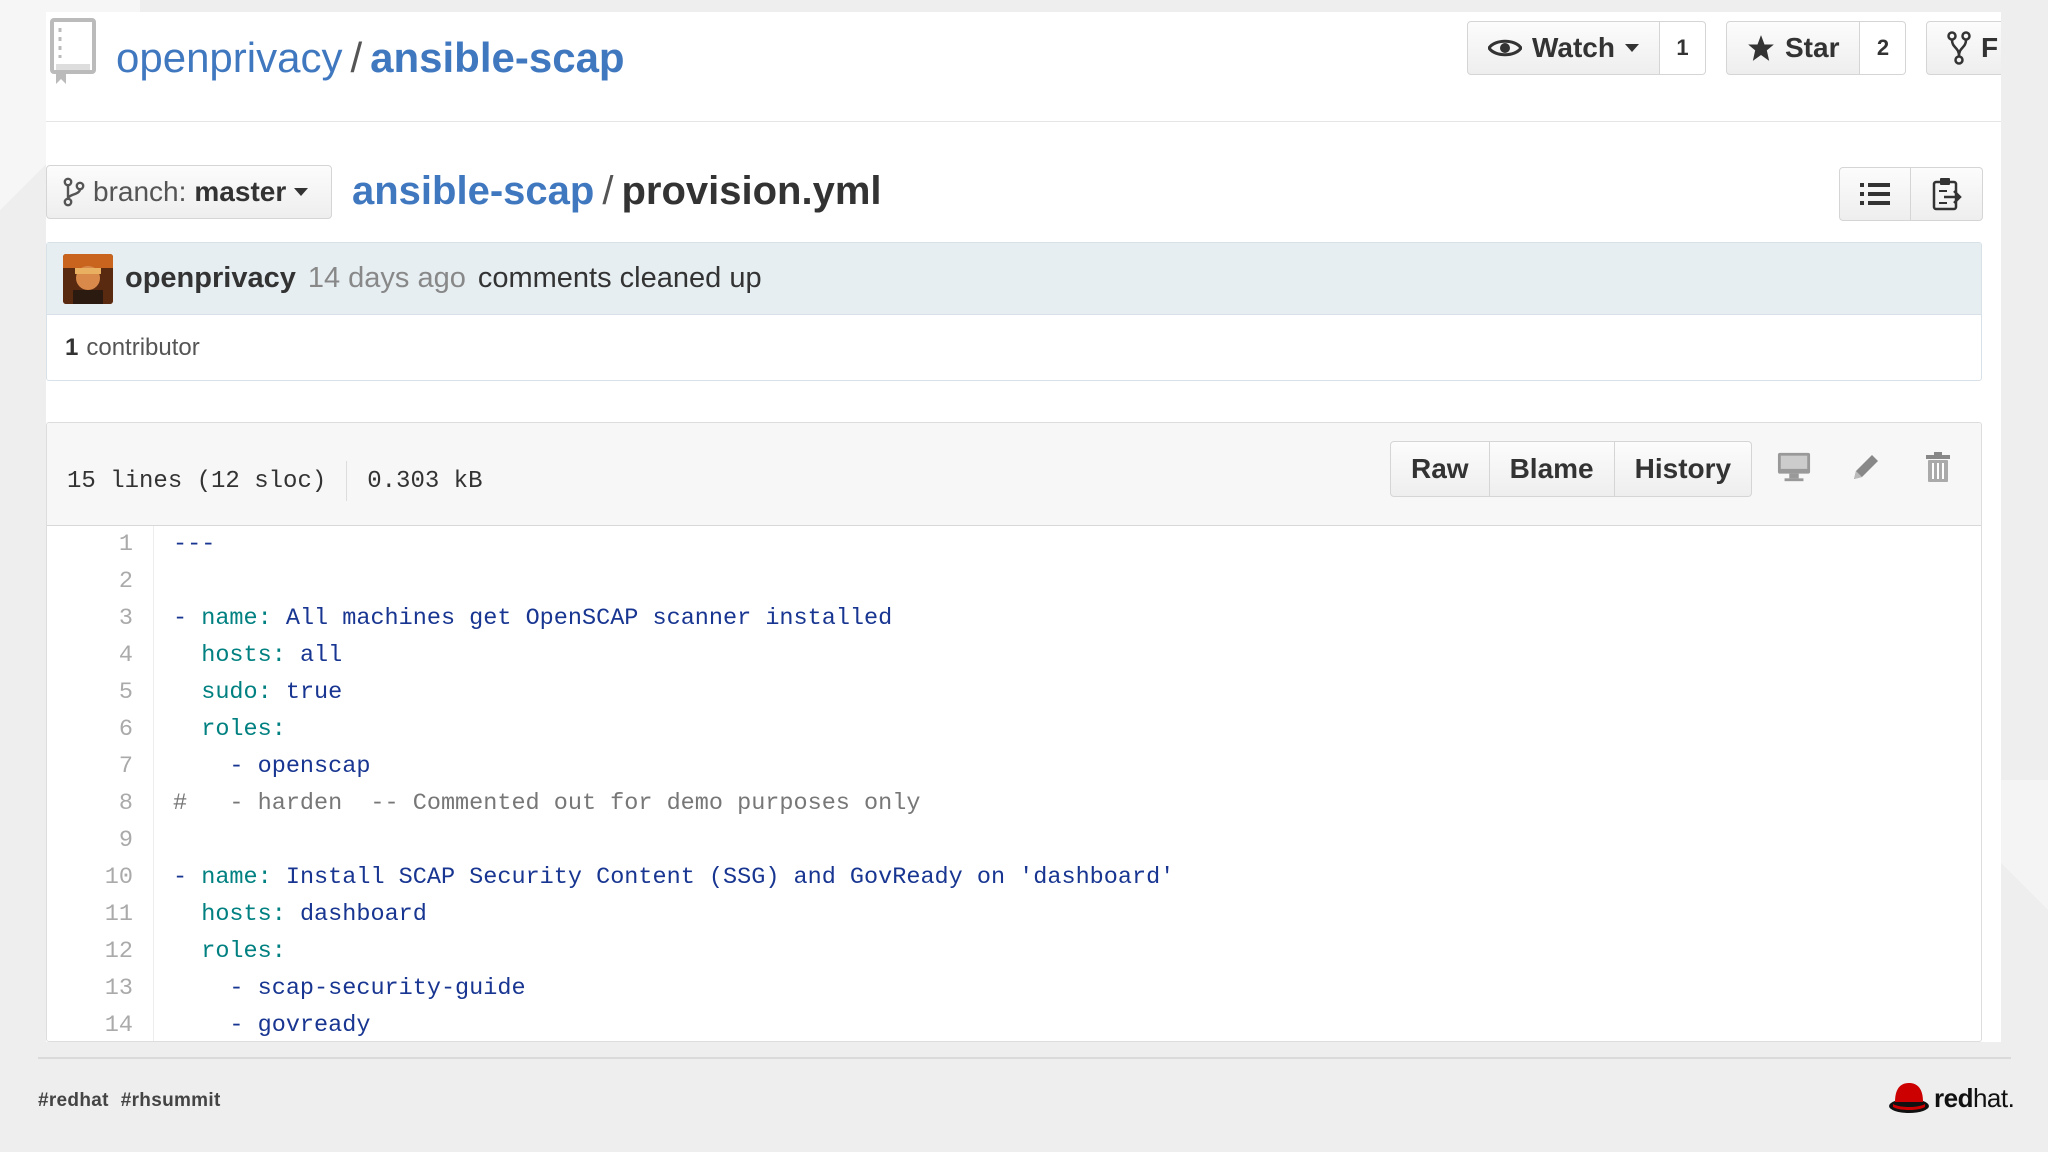 The image size is (2048, 1152). Describe the element at coordinates (1573, 47) in the screenshot. I see `watch-label: Watch` at that location.